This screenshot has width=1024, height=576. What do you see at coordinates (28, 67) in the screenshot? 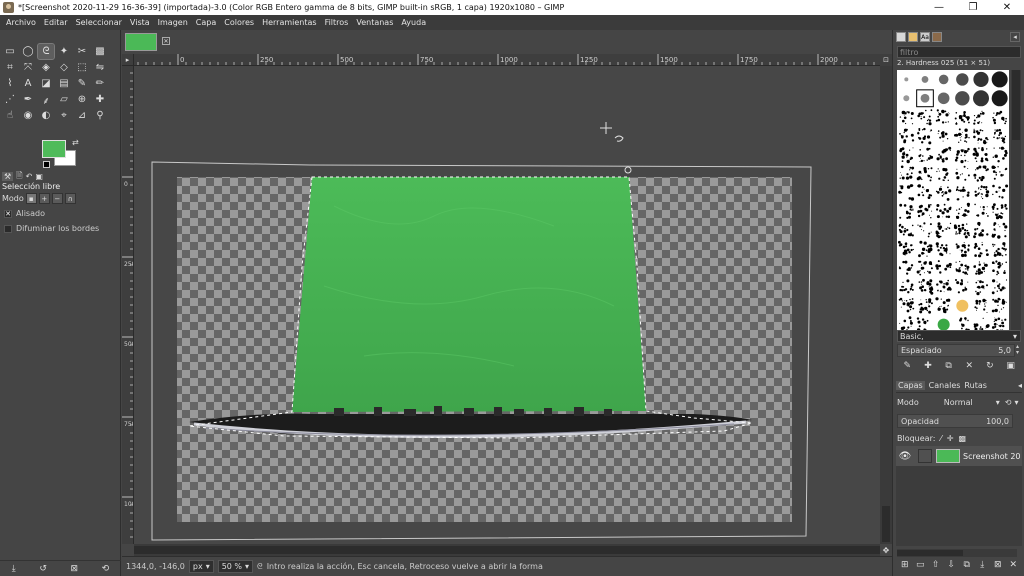
I see `unified-transform-icon: ⤧` at bounding box center [28, 67].